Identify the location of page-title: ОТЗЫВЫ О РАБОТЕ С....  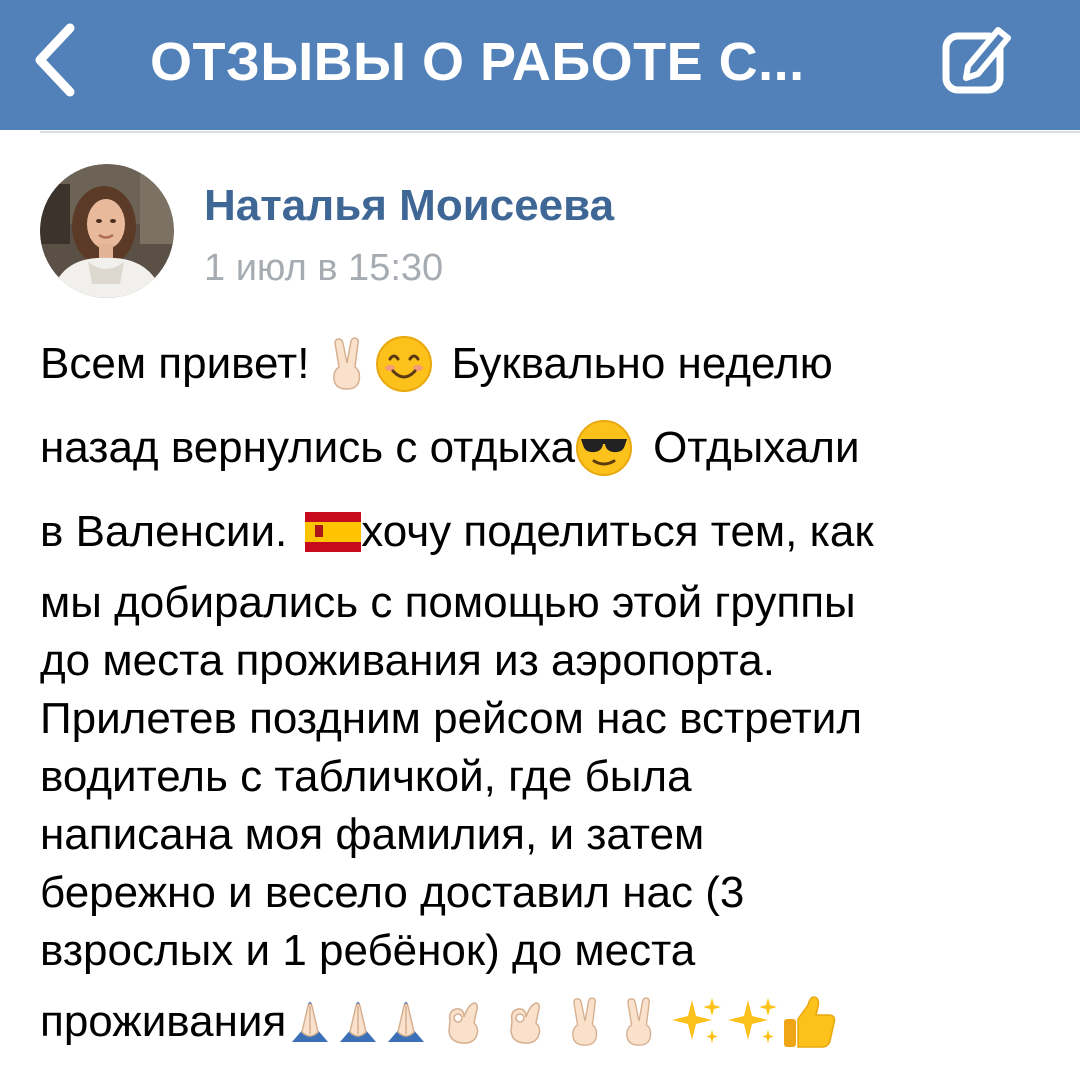
(477, 62).